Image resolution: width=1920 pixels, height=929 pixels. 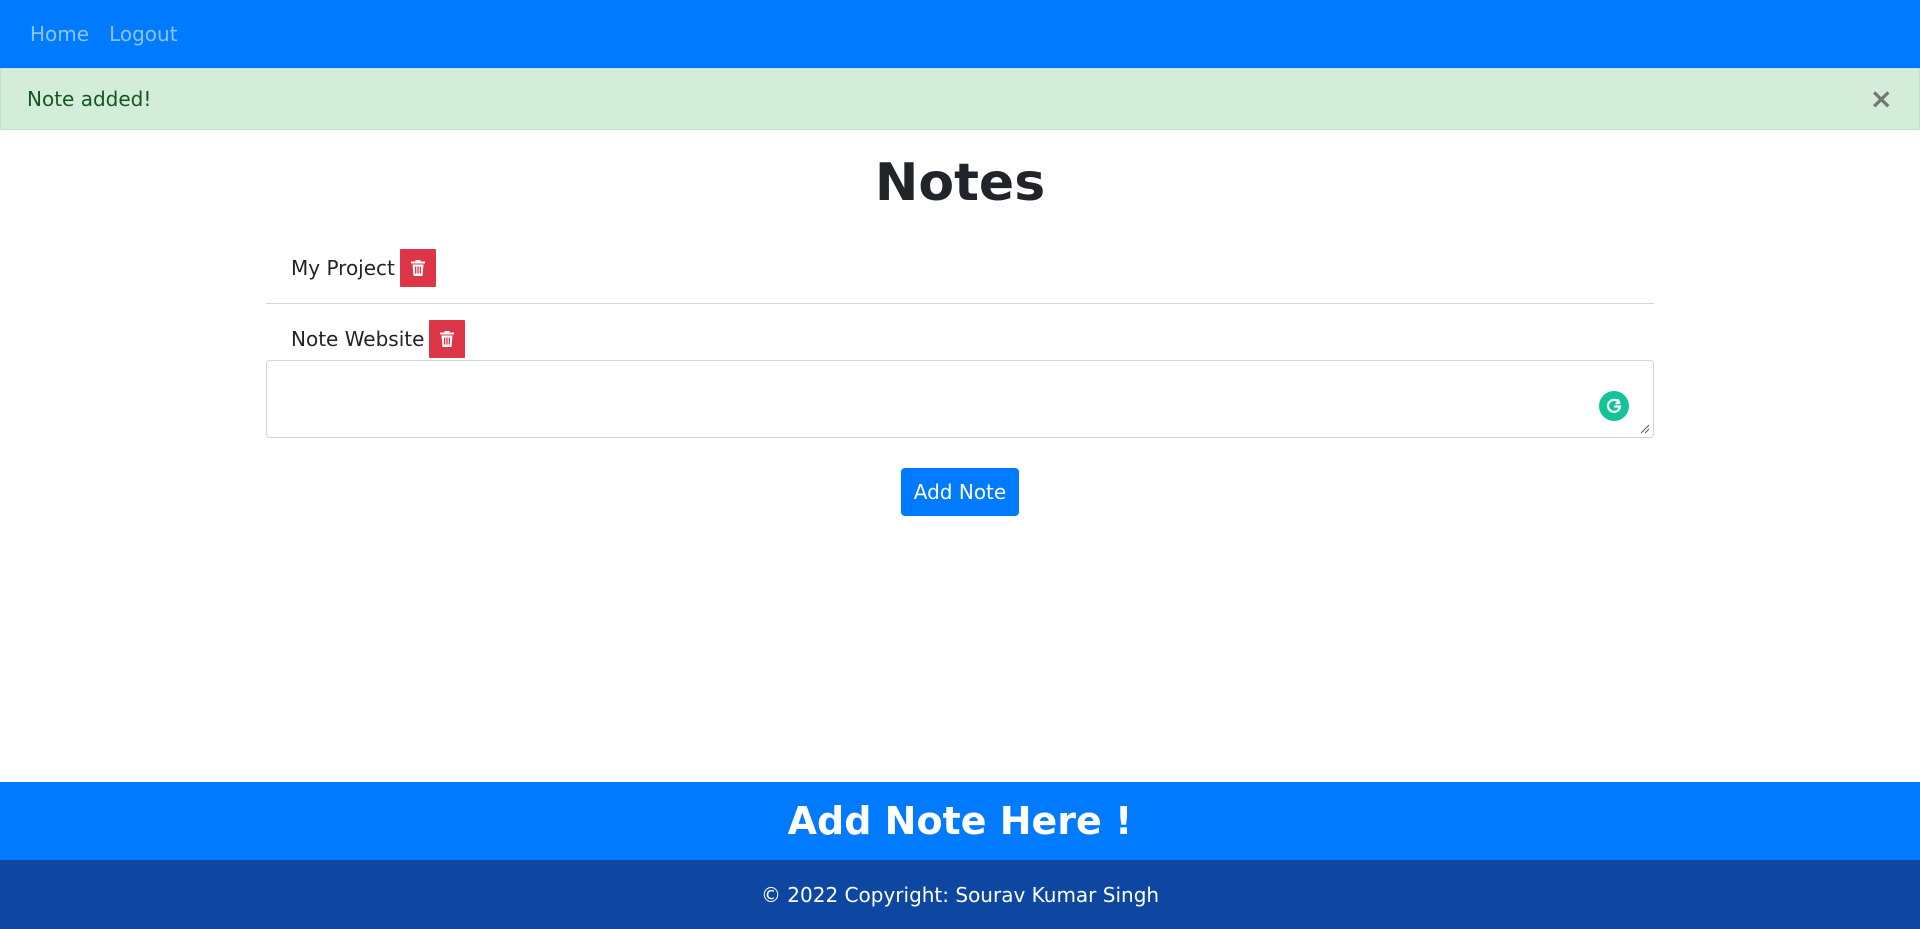 What do you see at coordinates (960, 99) in the screenshot?
I see `success-alert: Note added! ×` at bounding box center [960, 99].